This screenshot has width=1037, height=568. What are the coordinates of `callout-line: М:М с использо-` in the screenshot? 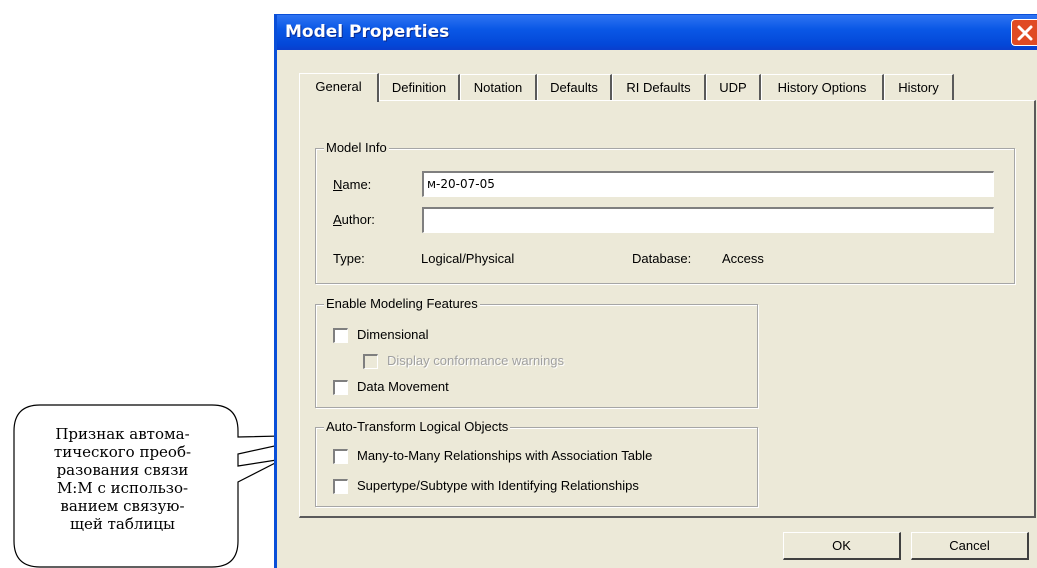 It's located at (122, 488).